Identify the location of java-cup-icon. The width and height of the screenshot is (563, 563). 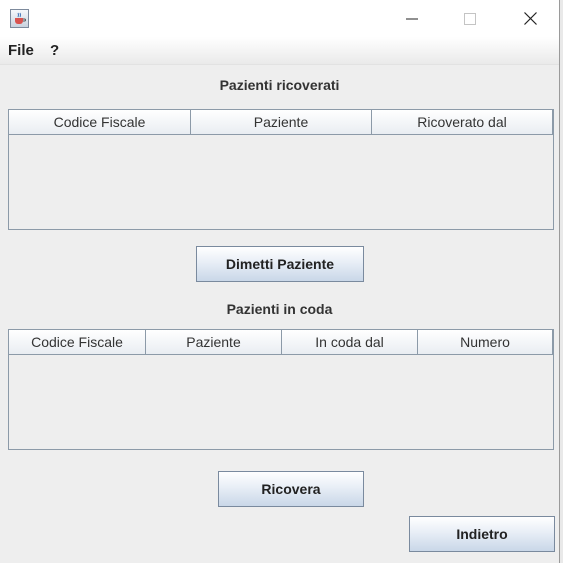
(19, 18).